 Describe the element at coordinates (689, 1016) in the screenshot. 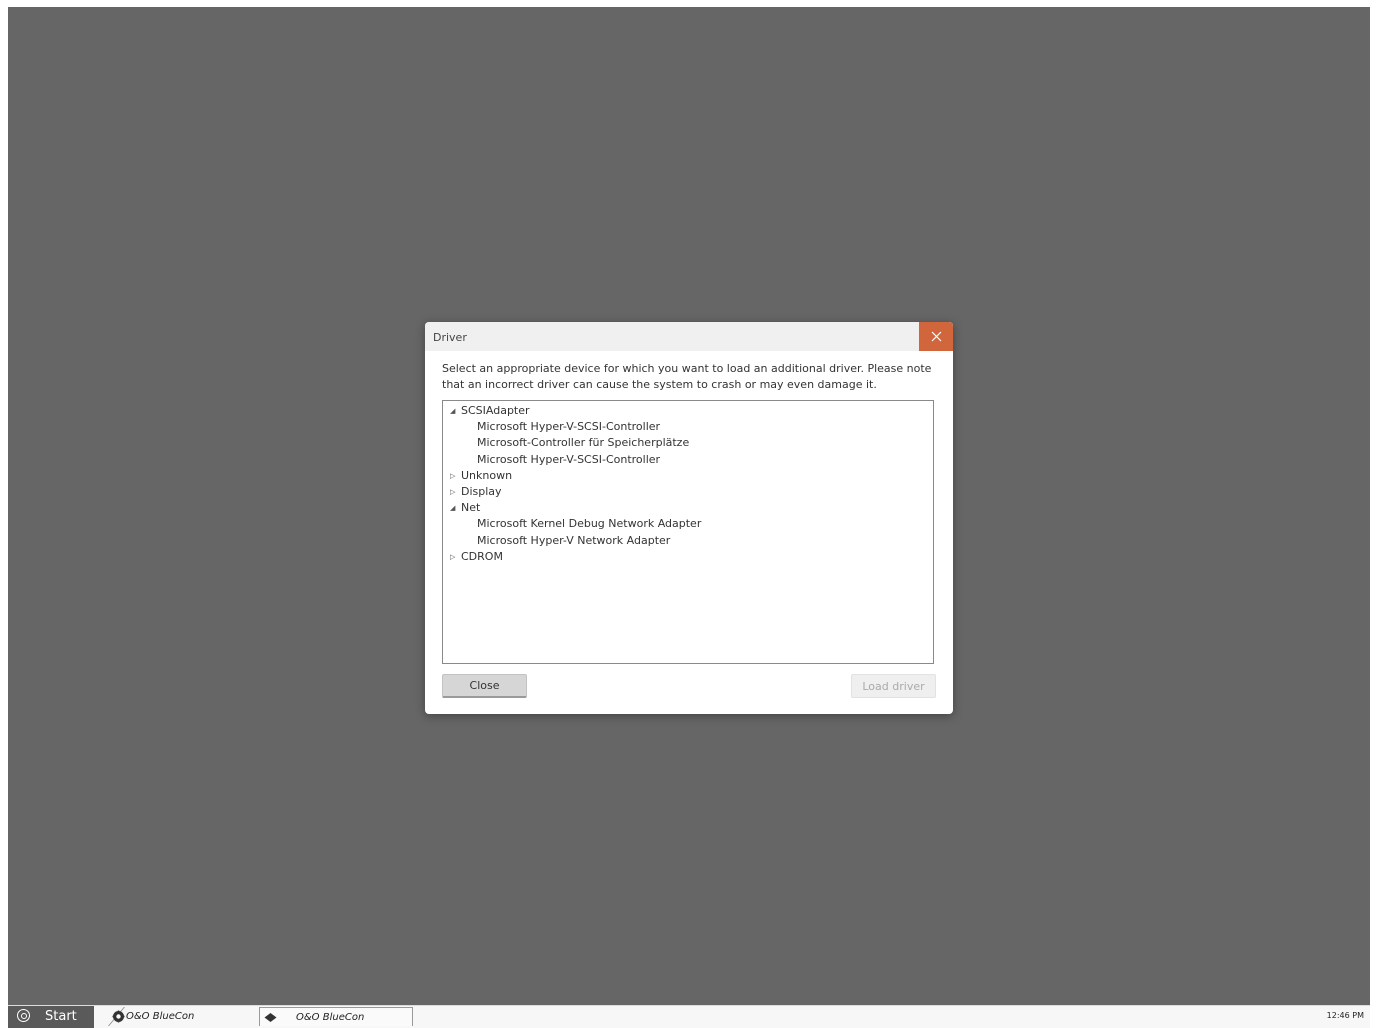

I see `taskbar: Start O&O BlueCon O&O BlueCon 12:46 PM` at that location.